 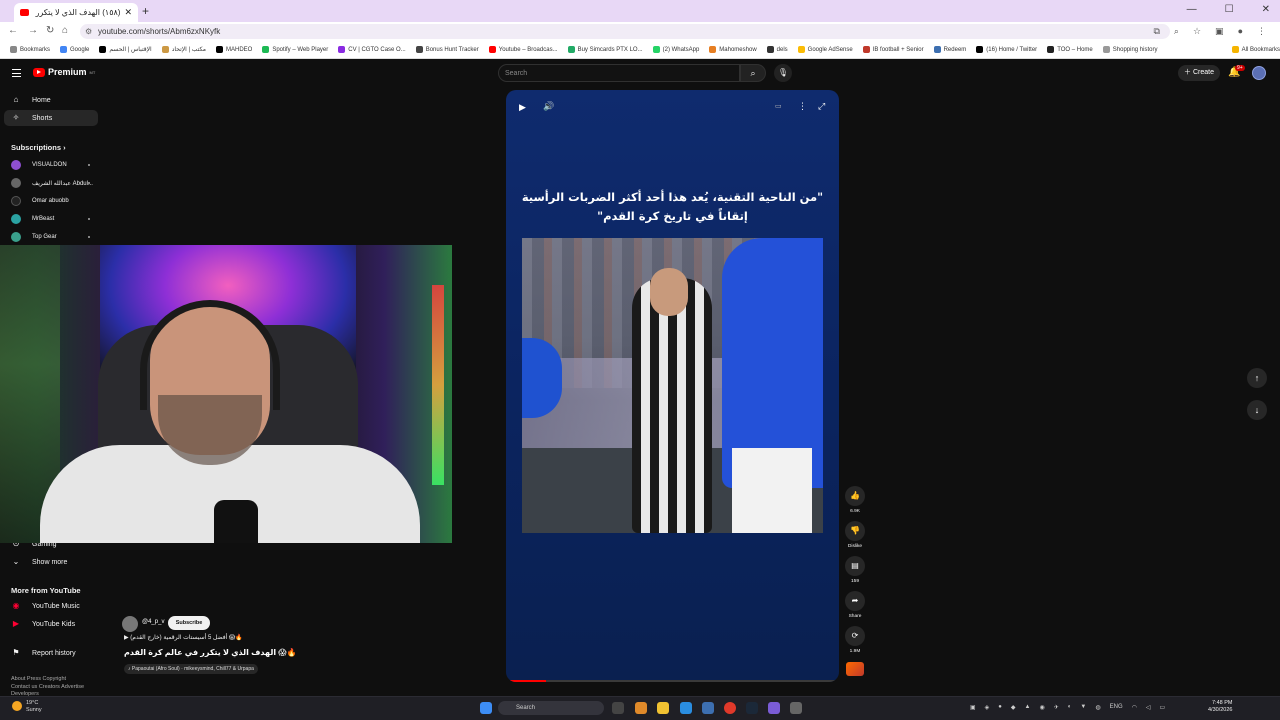 I want to click on bookmark-item: Redeem, so click(x=949, y=49).